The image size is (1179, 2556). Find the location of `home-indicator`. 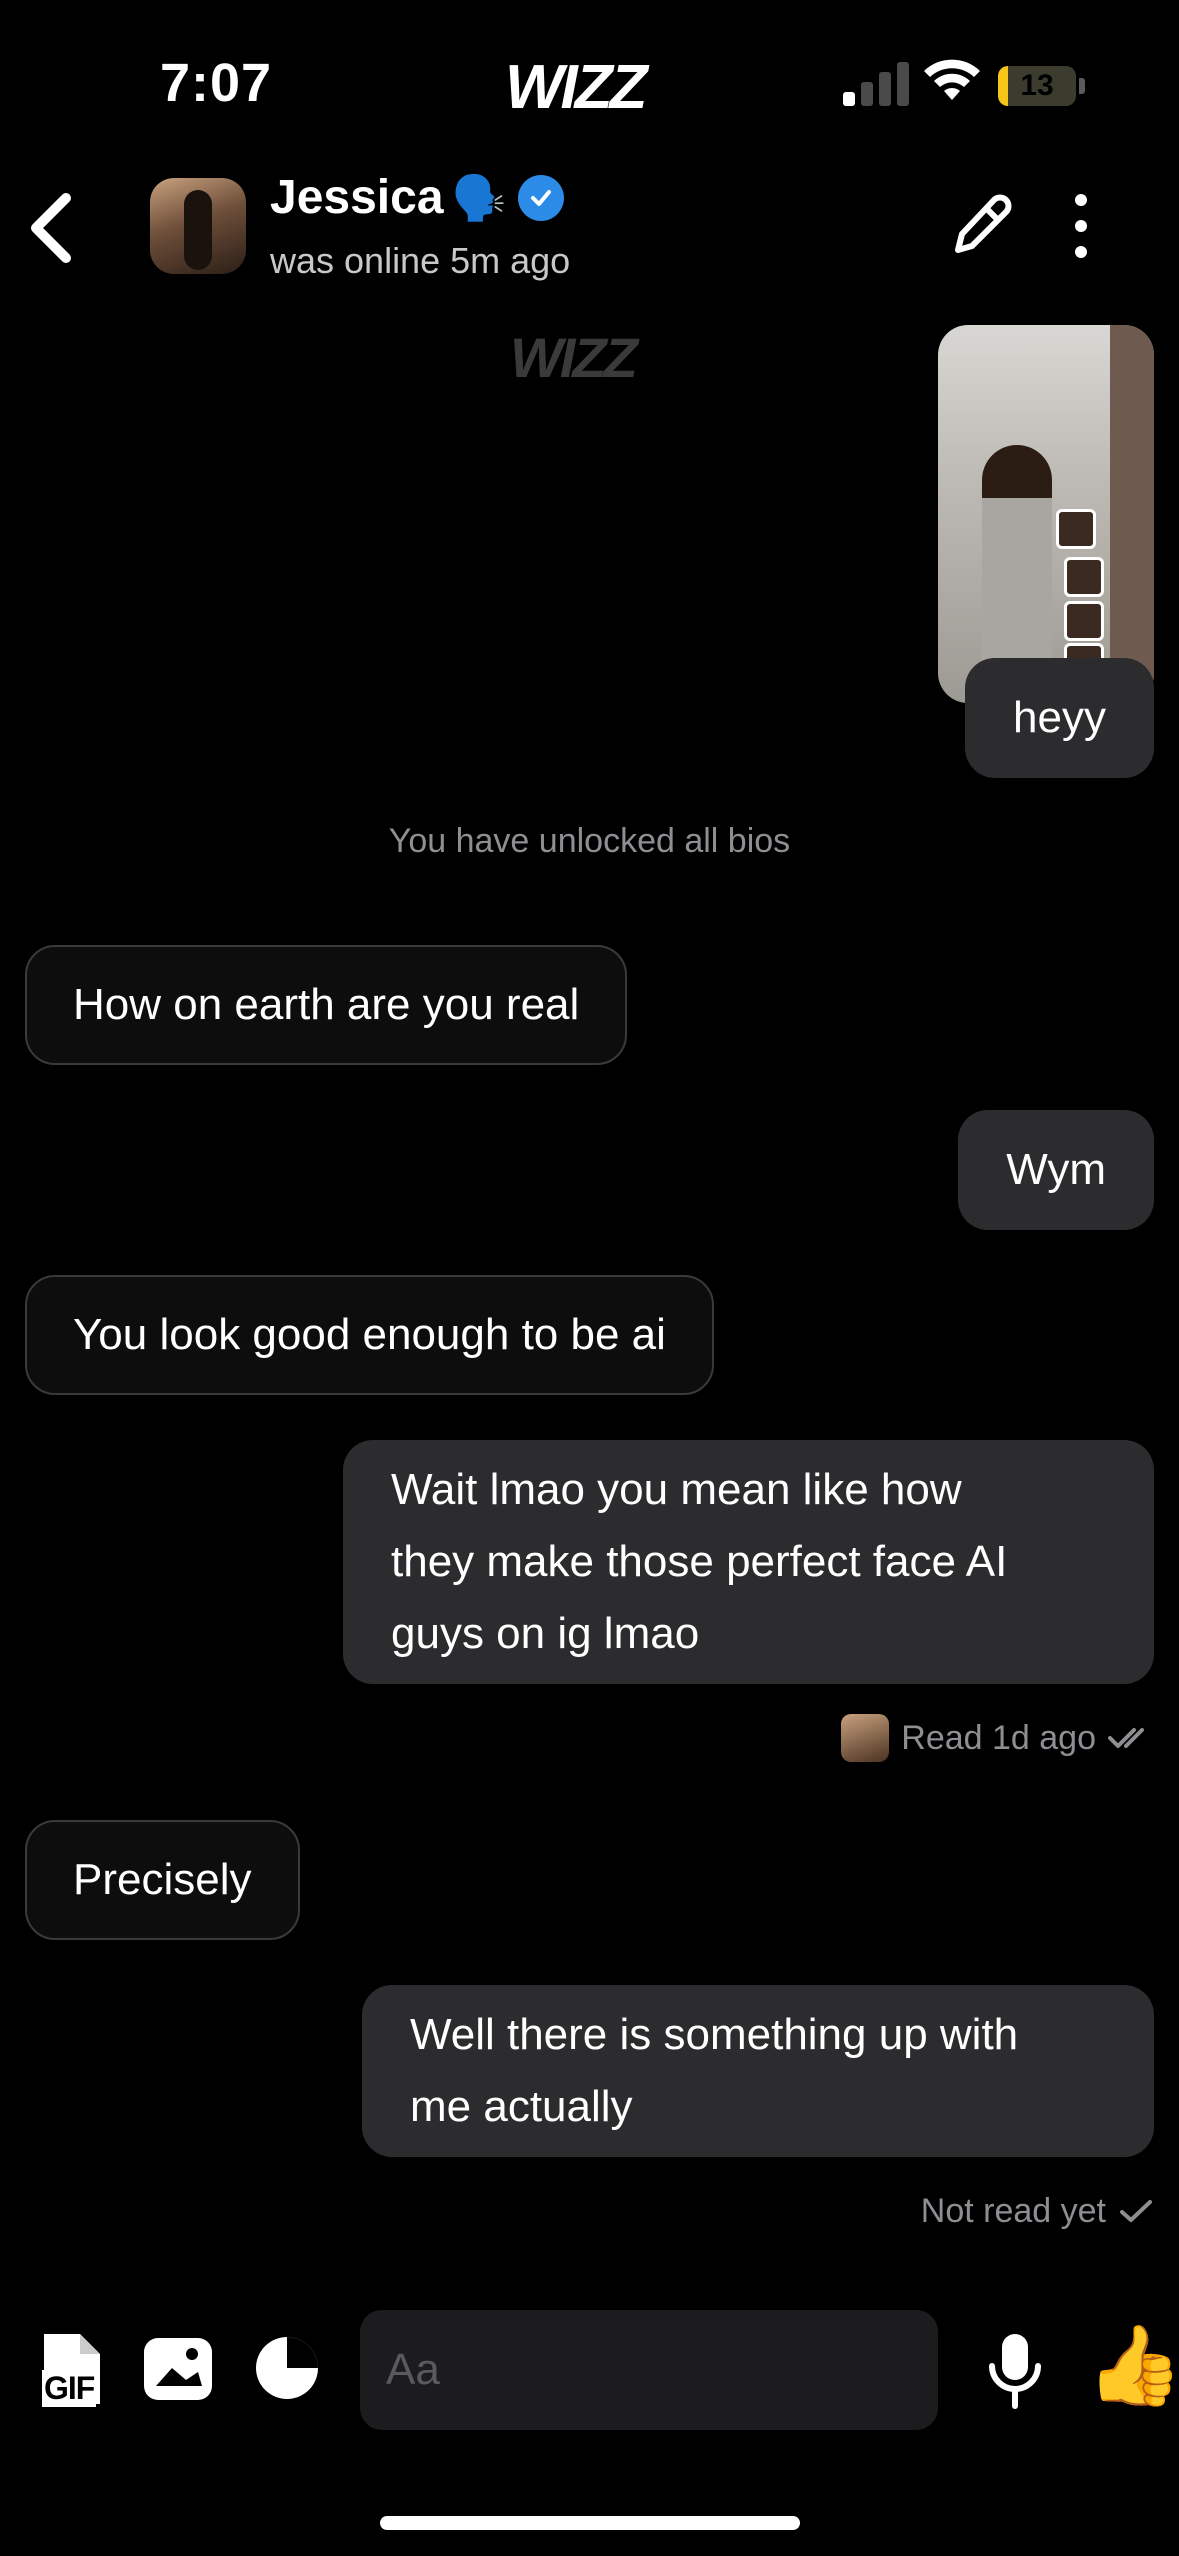

home-indicator is located at coordinates (590, 2523).